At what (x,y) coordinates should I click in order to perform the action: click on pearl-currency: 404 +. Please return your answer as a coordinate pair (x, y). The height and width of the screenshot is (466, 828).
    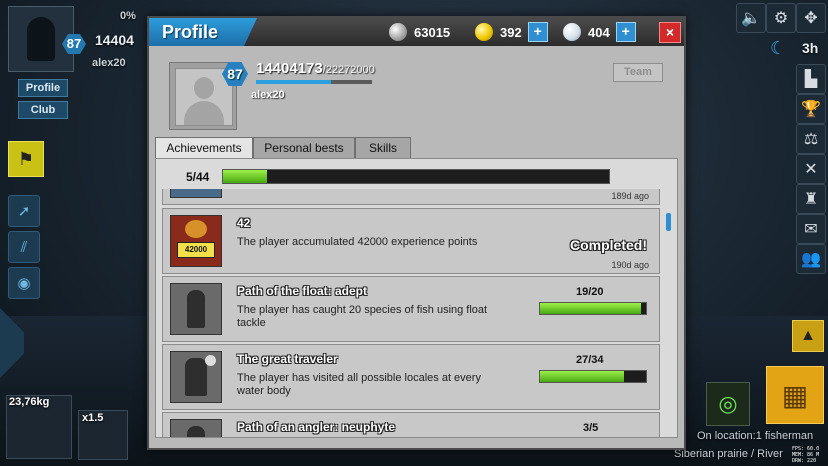
    Looking at the image, I should click on (599, 32).